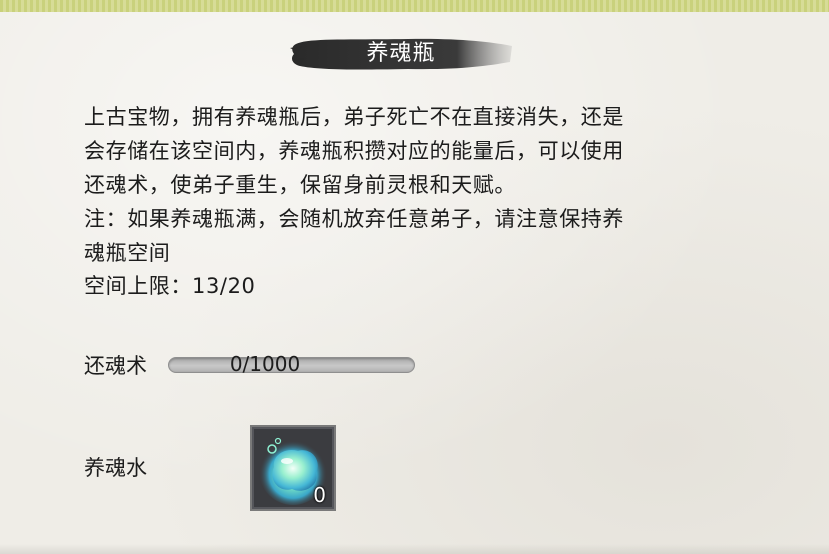 Image resolution: width=829 pixels, height=554 pixels. Describe the element at coordinates (354, 151) in the screenshot. I see `description-line: 会存储在该空间内，养魂瓶积攒对应的能量后，可以使用` at that location.